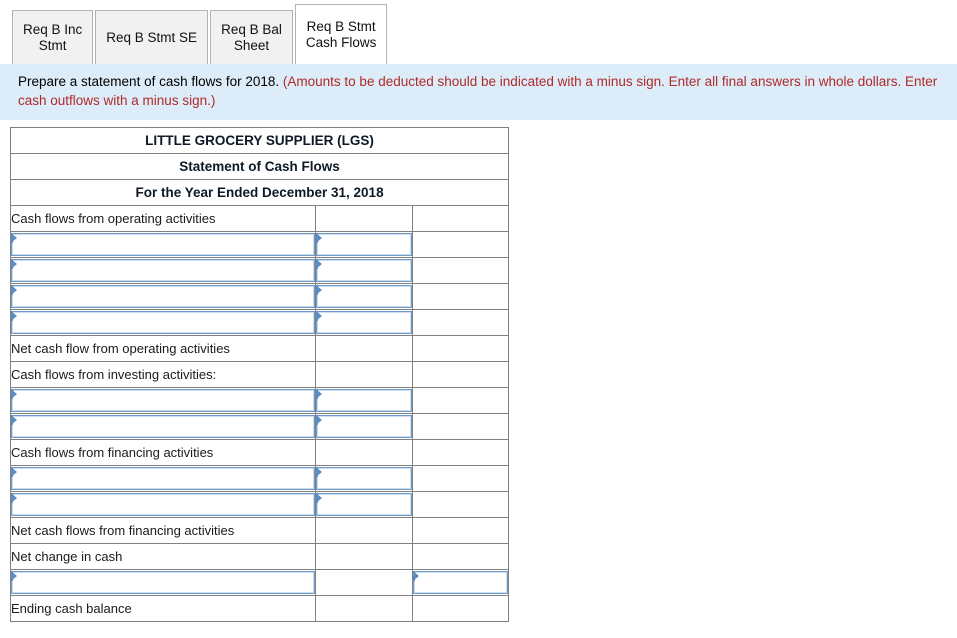  I want to click on tab-req-b-stmt-cash-flows: Req B Stmt Cash Flows, so click(341, 34).